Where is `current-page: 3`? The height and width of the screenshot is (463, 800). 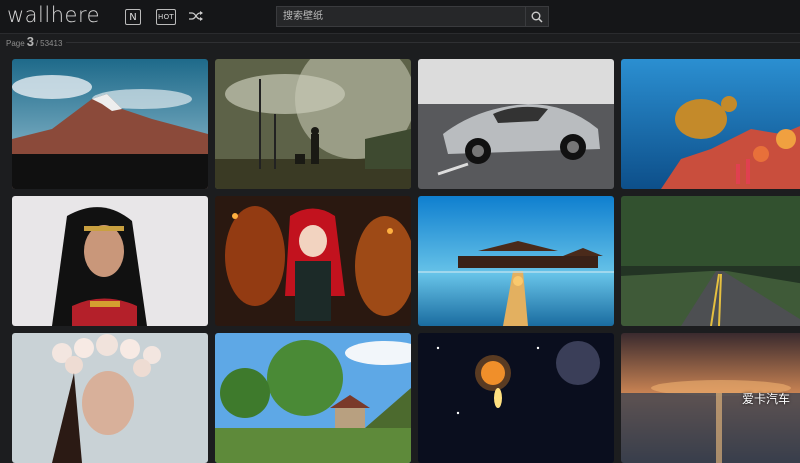
current-page: 3 is located at coordinates (30, 41).